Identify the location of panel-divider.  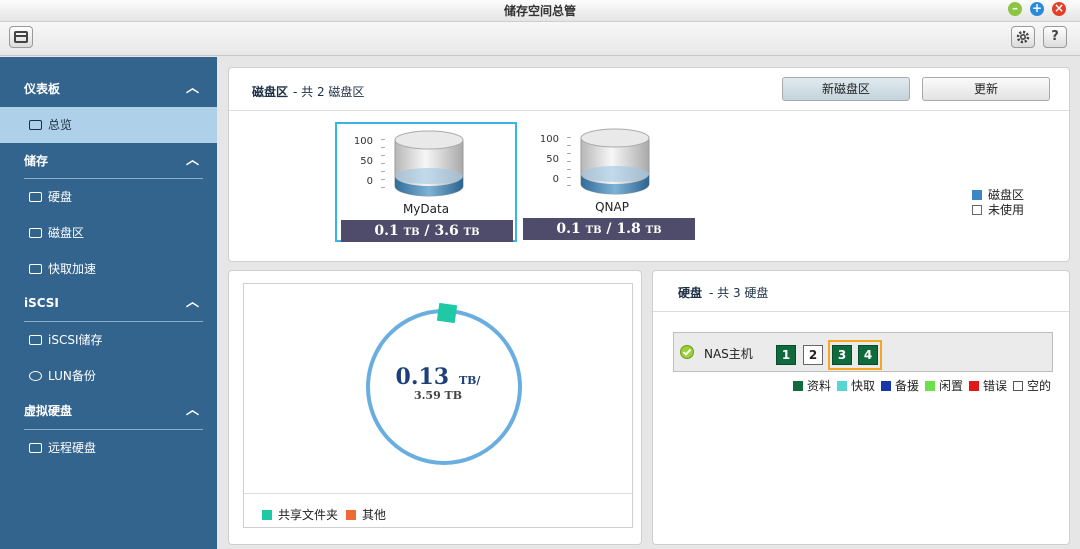
(649, 110).